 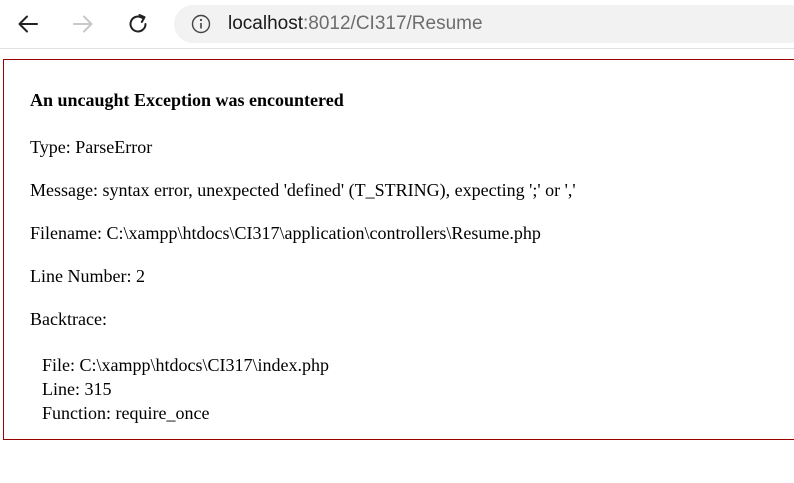 I want to click on trace-function: Function: require_once, so click(x=126, y=413).